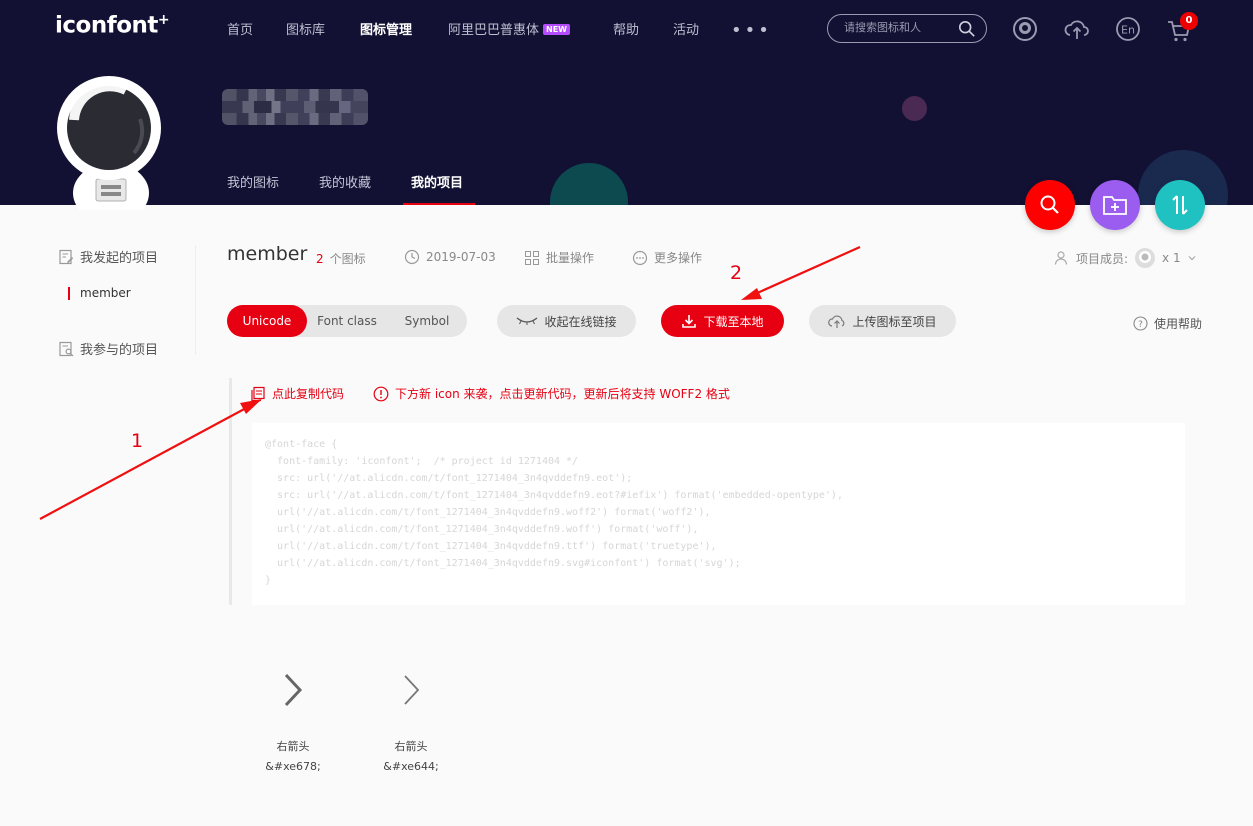 The image size is (1253, 826). I want to click on iconfont-logo: iconfont+, so click(112, 25).